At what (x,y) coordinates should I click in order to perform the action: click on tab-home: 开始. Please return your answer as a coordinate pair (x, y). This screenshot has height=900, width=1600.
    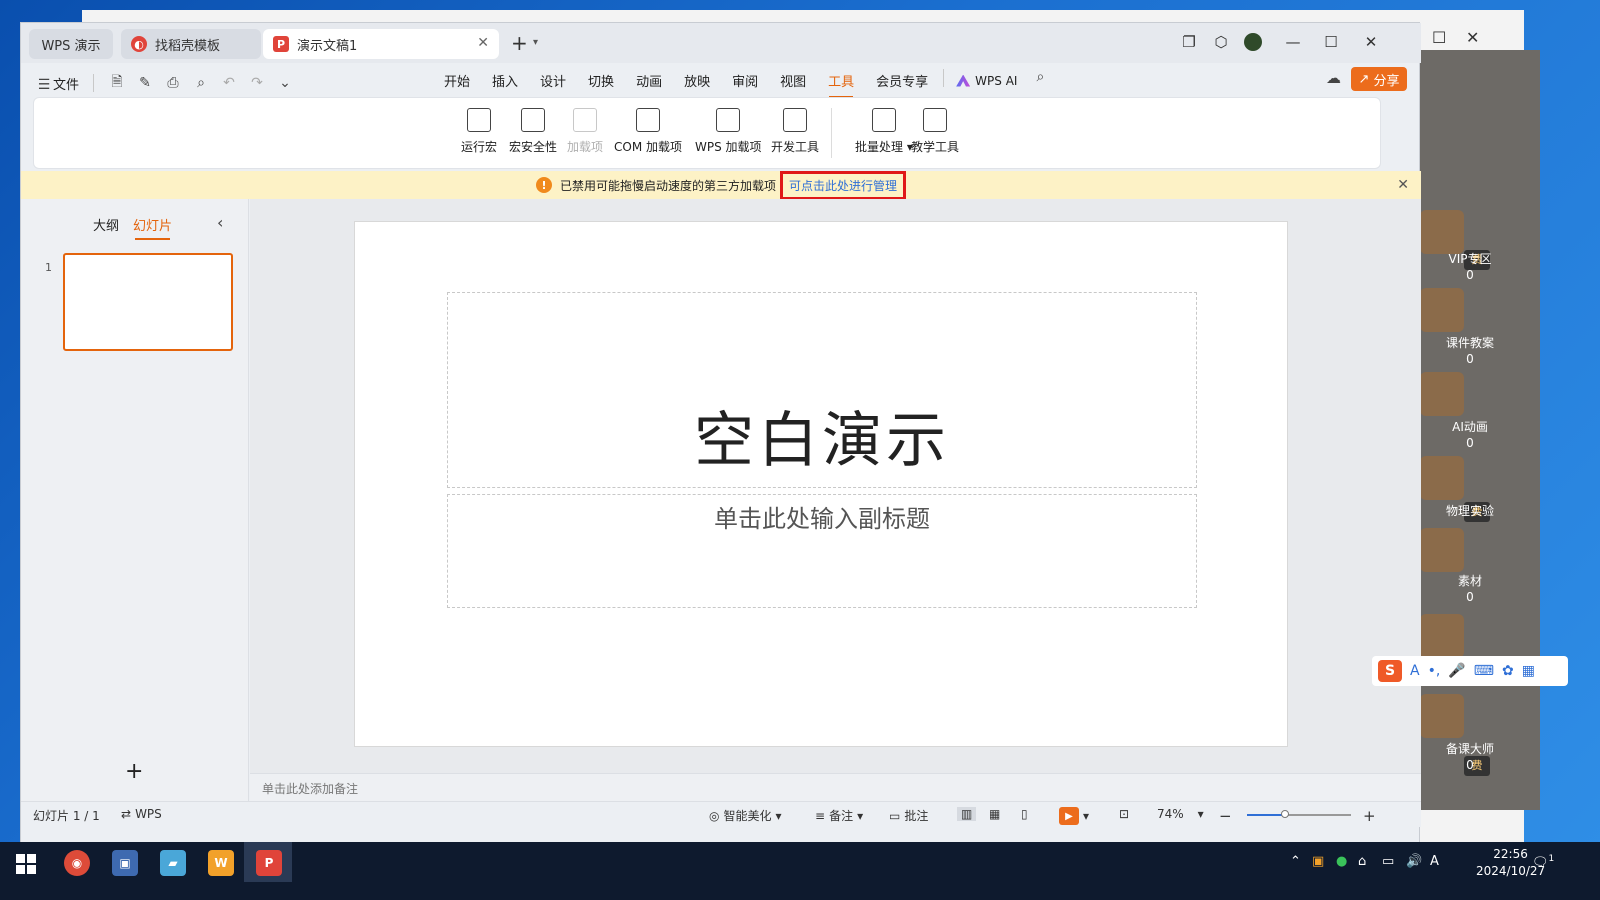
    Looking at the image, I should click on (457, 80).